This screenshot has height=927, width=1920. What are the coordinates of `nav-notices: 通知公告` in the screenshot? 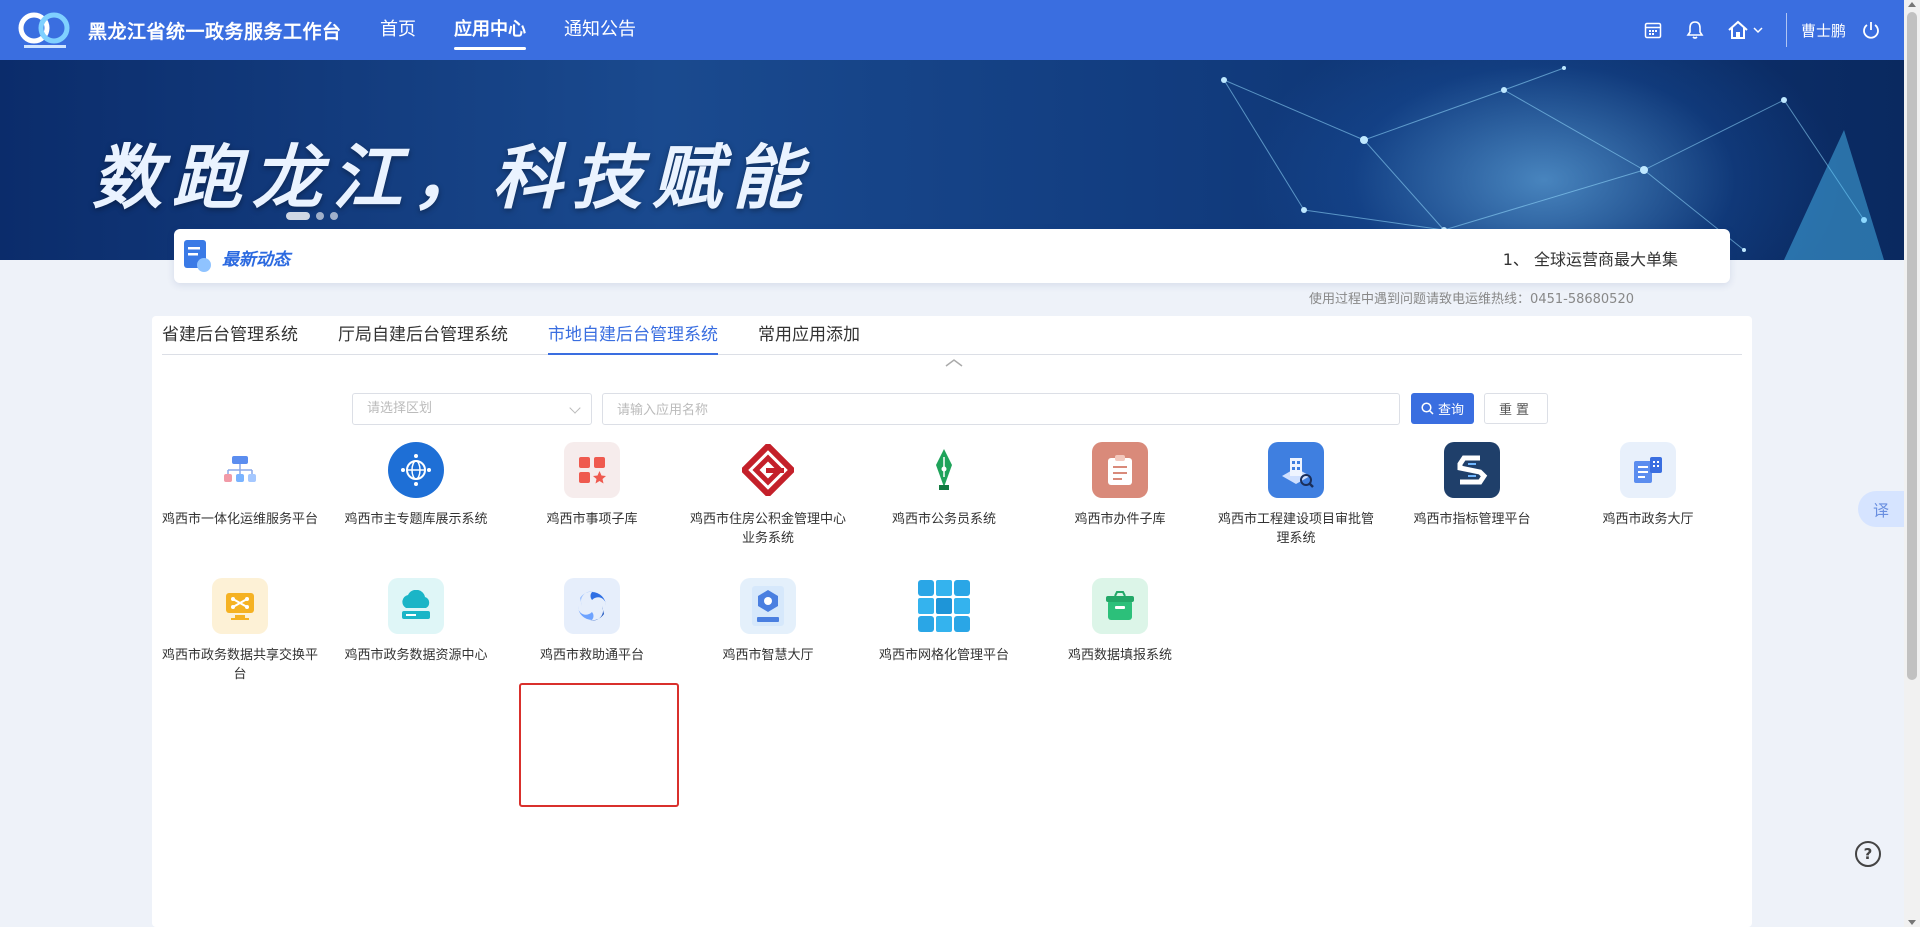 It's located at (600, 30).